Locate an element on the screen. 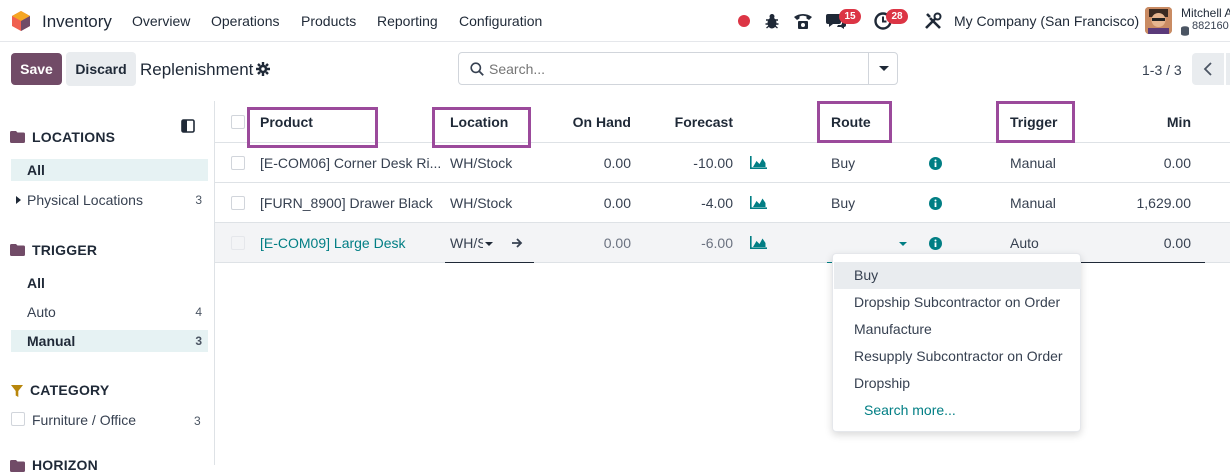 The image size is (1230, 475). page-title: Replenishment is located at coordinates (197, 69).